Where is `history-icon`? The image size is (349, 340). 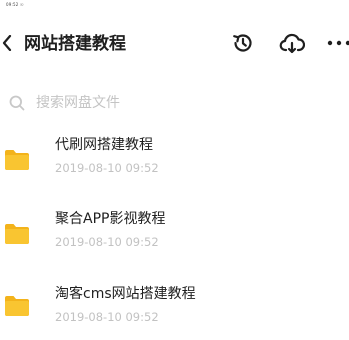
history-icon is located at coordinates (242, 43).